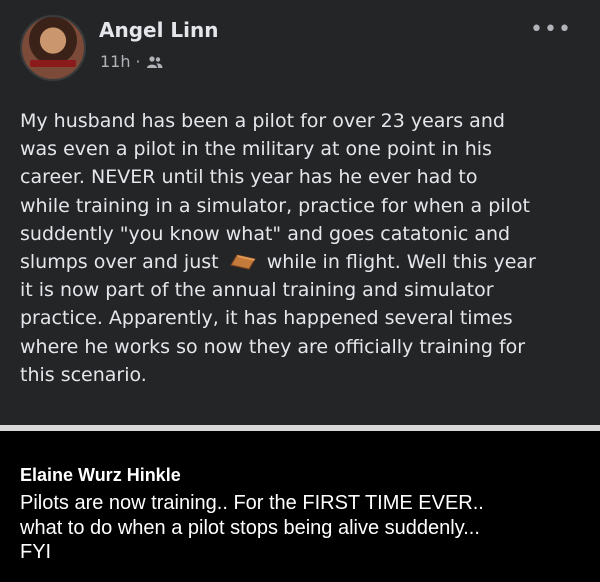  What do you see at coordinates (83, 374) in the screenshot?
I see `post-line: this scenario.` at bounding box center [83, 374].